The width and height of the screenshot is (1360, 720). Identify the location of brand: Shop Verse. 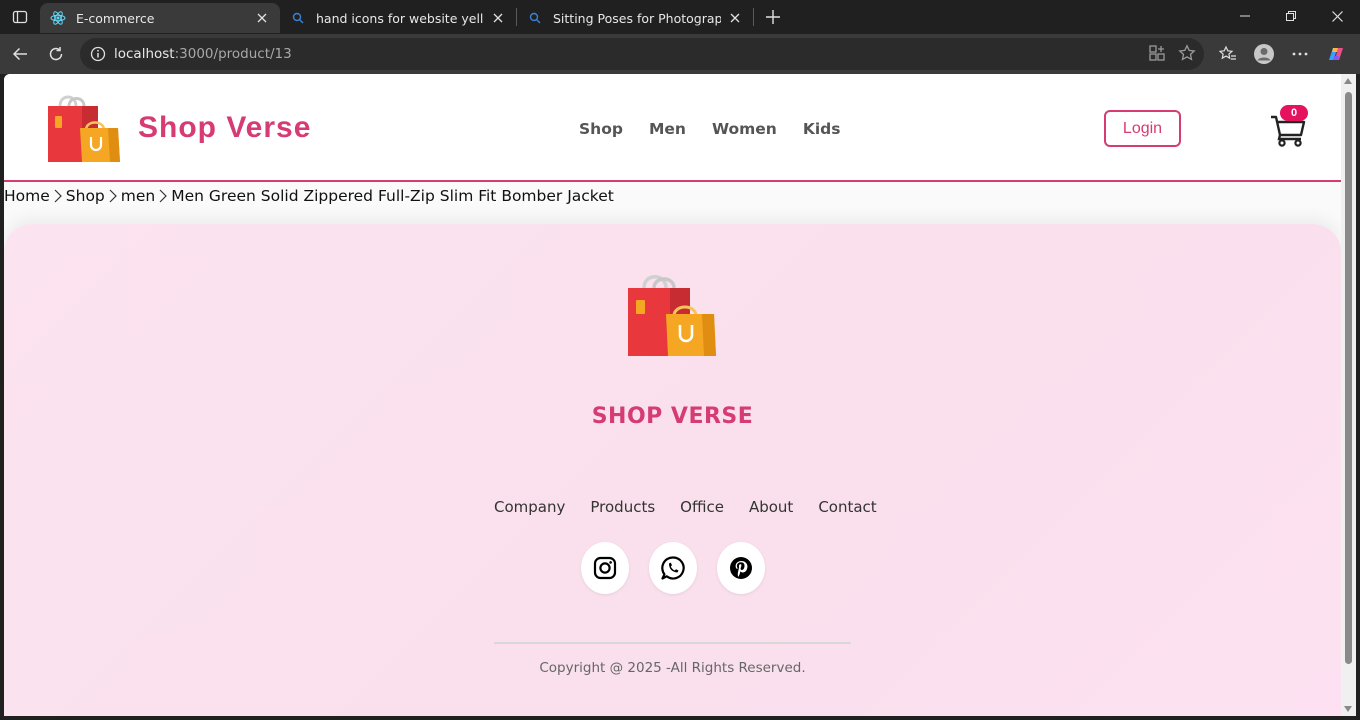
(178, 128).